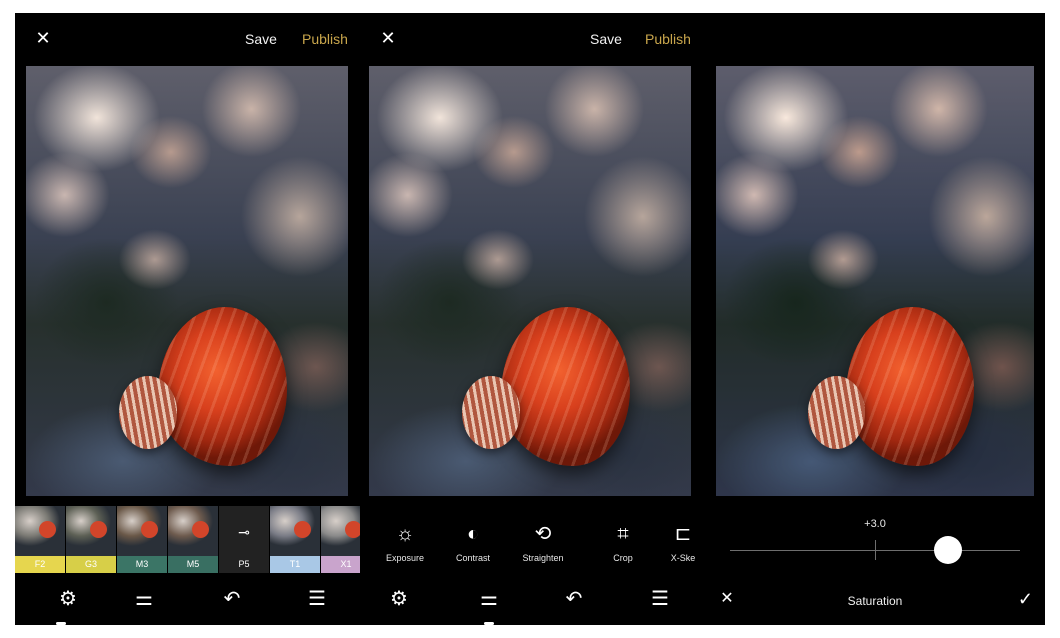  Describe the element at coordinates (244, 532) in the screenshot. I see `preset-settings-icon: ⊸` at that location.